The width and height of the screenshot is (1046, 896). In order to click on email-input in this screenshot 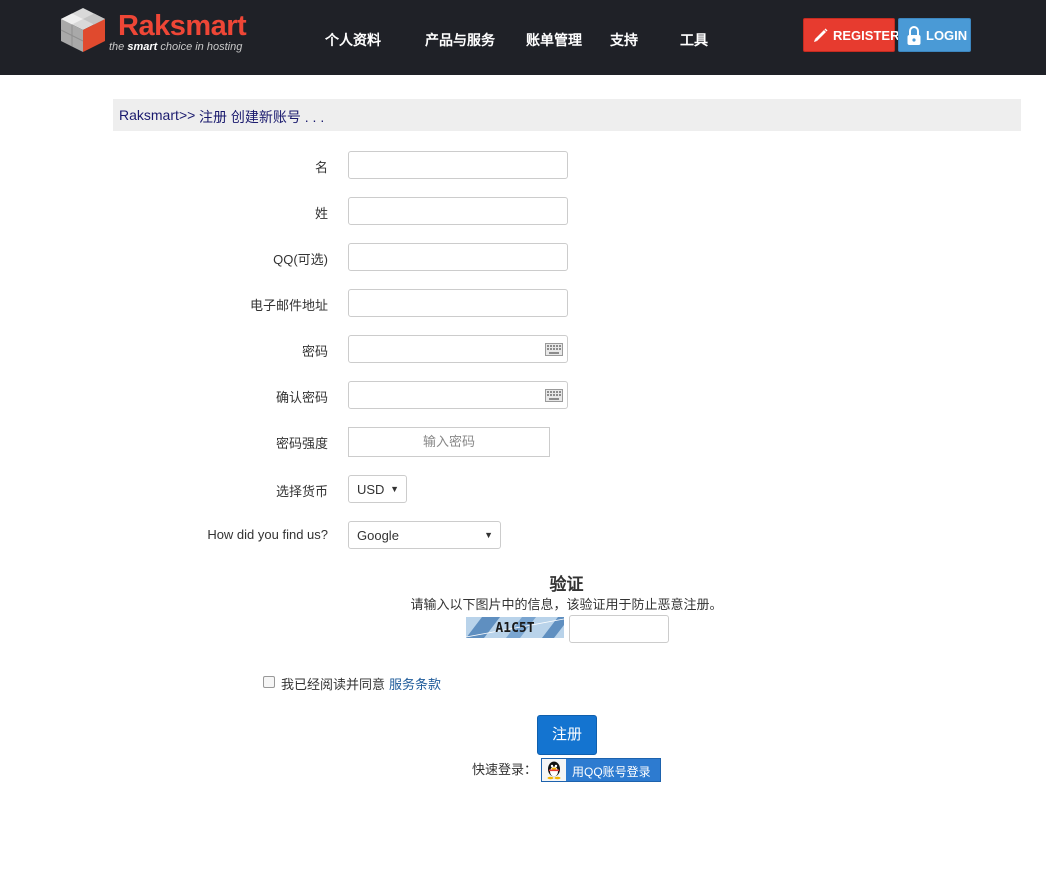, I will do `click(458, 303)`.